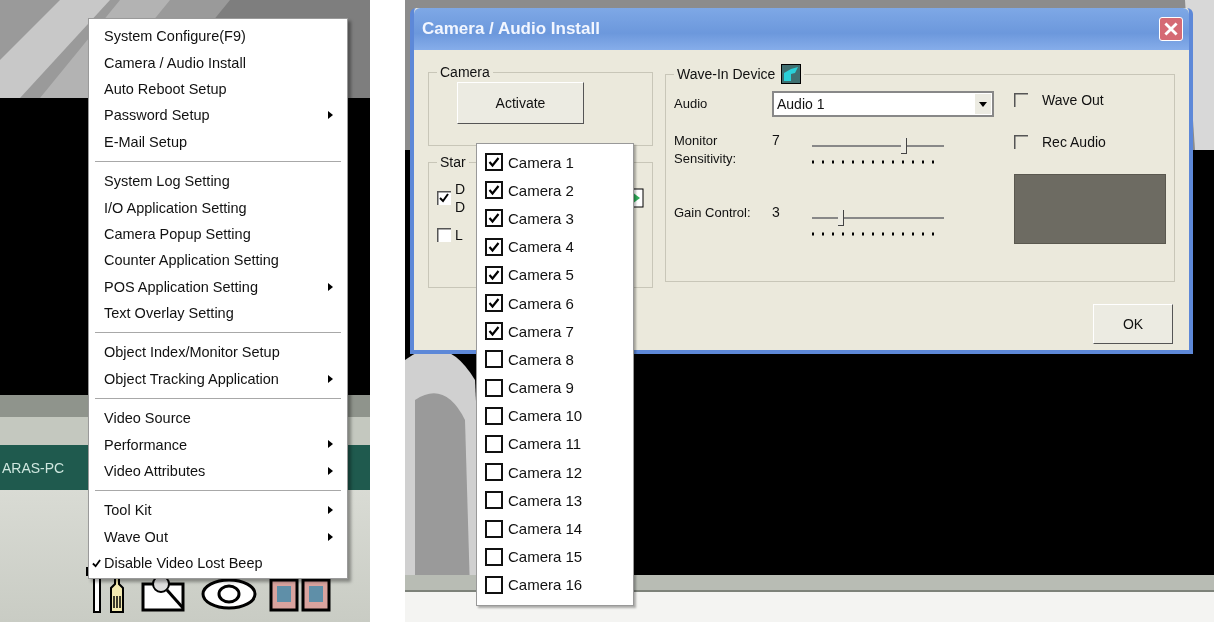  What do you see at coordinates (555, 415) in the screenshot?
I see `camera-item: Camera 10` at bounding box center [555, 415].